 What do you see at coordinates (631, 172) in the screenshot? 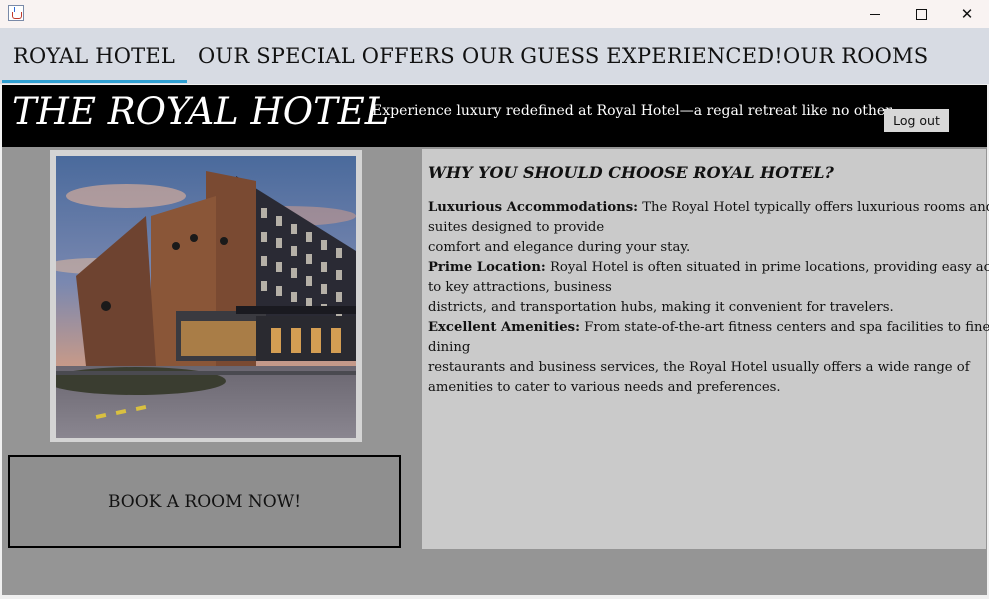
I see `info-title: WHY YOU SHOULD CHOOSE ROYAL HOTEL?` at bounding box center [631, 172].